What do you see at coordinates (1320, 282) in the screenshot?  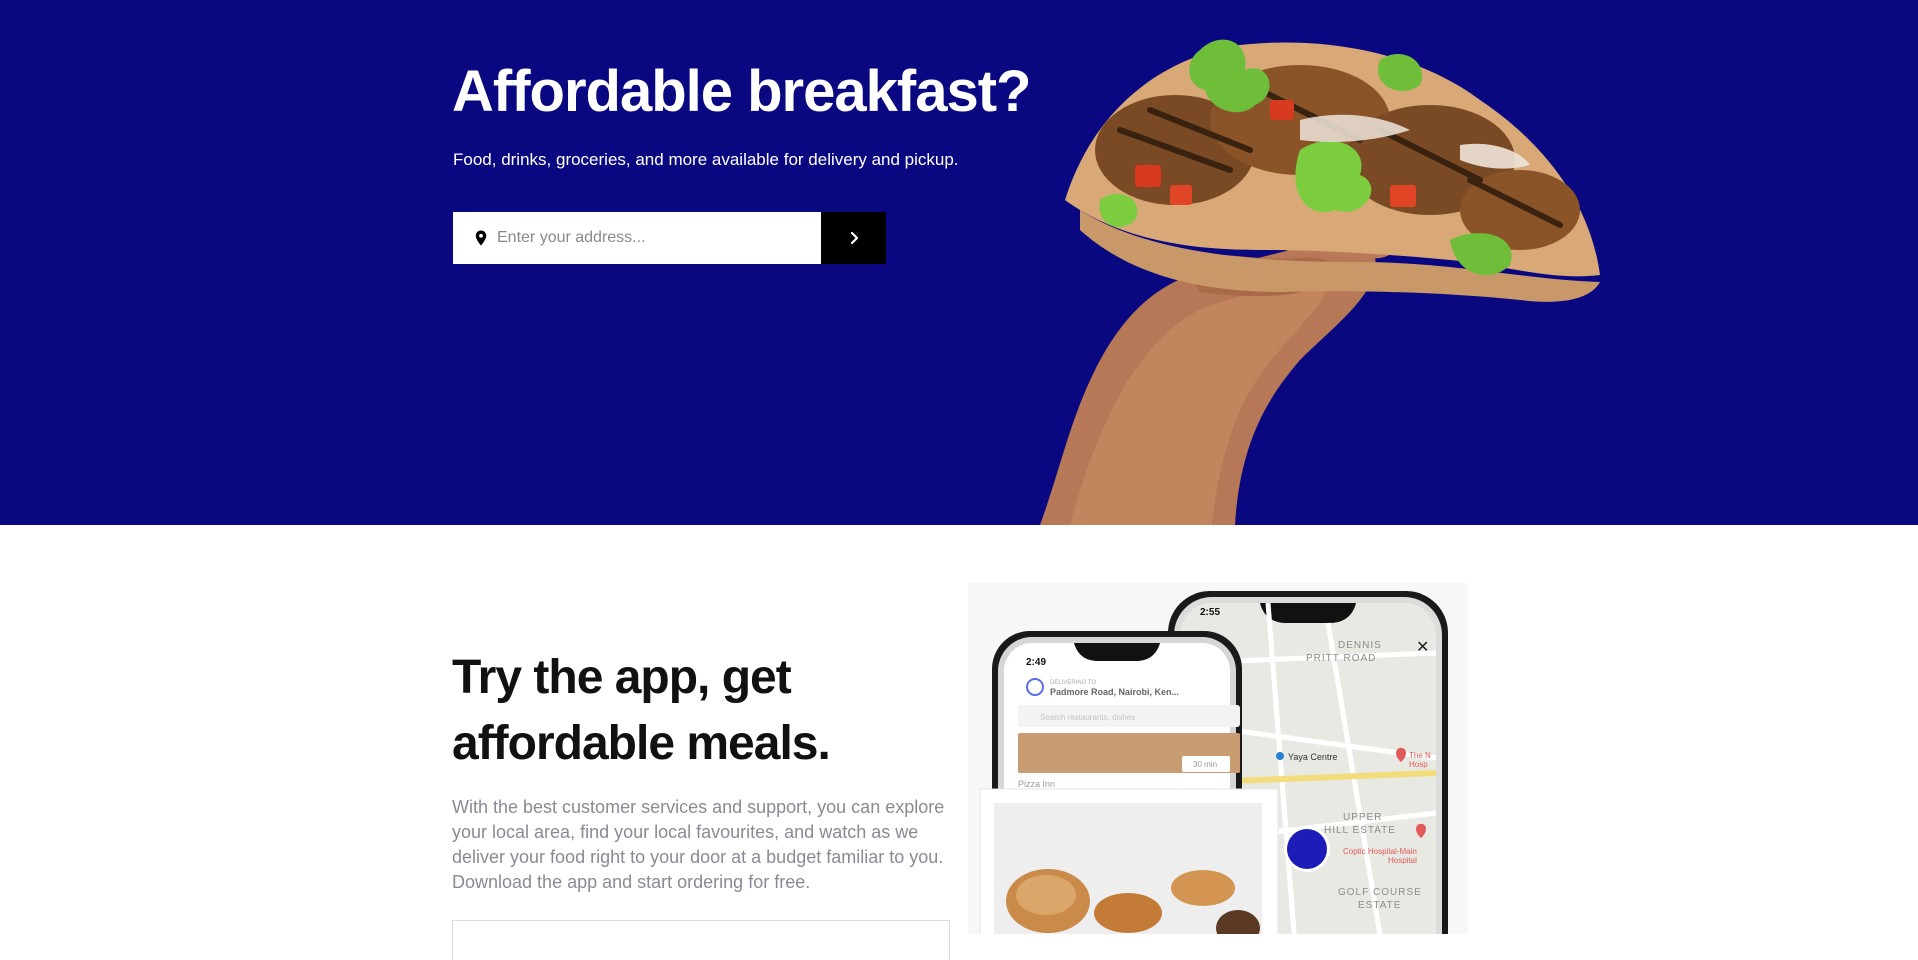 I see `taco-hand-image` at bounding box center [1320, 282].